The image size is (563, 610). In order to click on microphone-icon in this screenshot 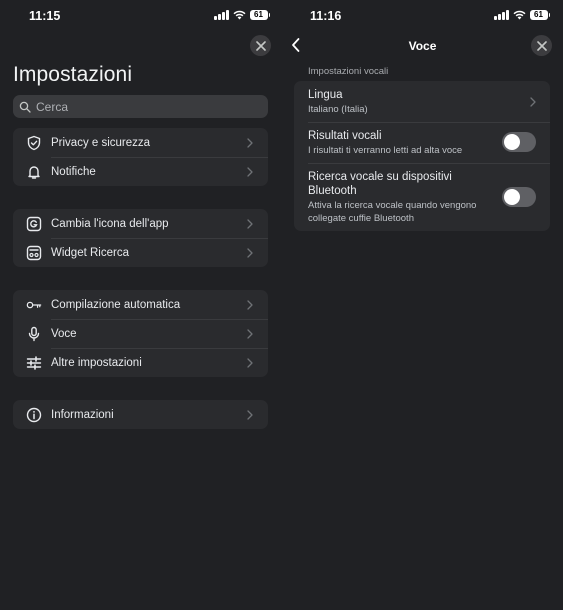, I will do `click(34, 334)`.